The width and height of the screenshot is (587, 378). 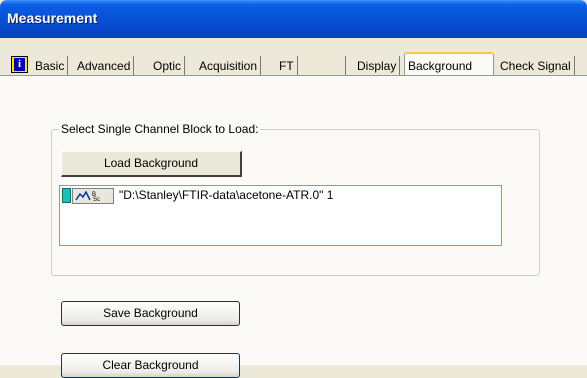 I want to click on tab-advanced: Advanced, so click(x=104, y=66).